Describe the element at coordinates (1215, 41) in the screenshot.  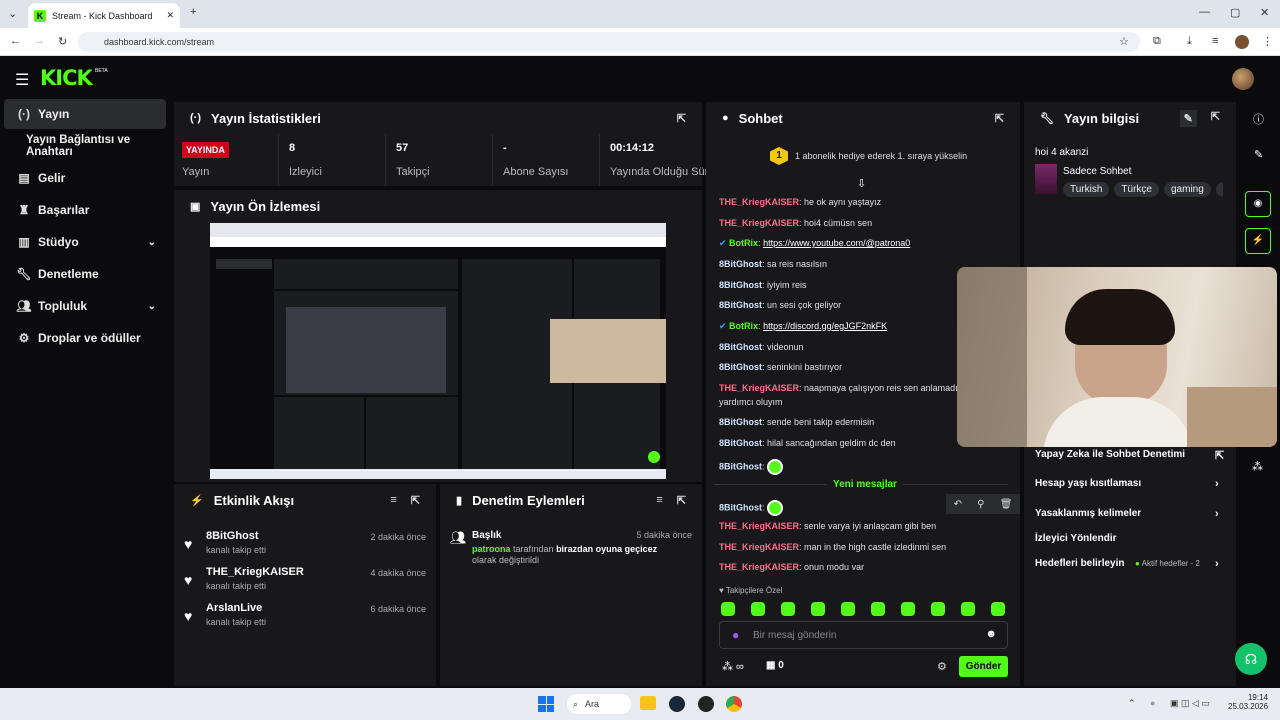
I see `reading-list-icon: ≡` at that location.